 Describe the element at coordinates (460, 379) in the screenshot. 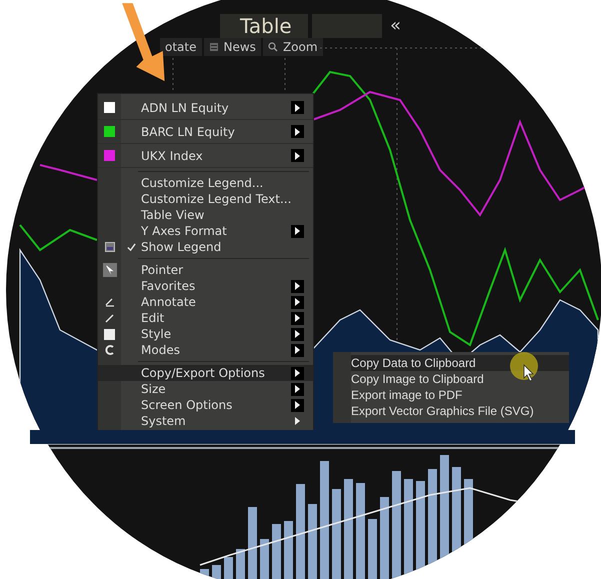

I see `menu-item: Copy Image to Clipboard` at that location.